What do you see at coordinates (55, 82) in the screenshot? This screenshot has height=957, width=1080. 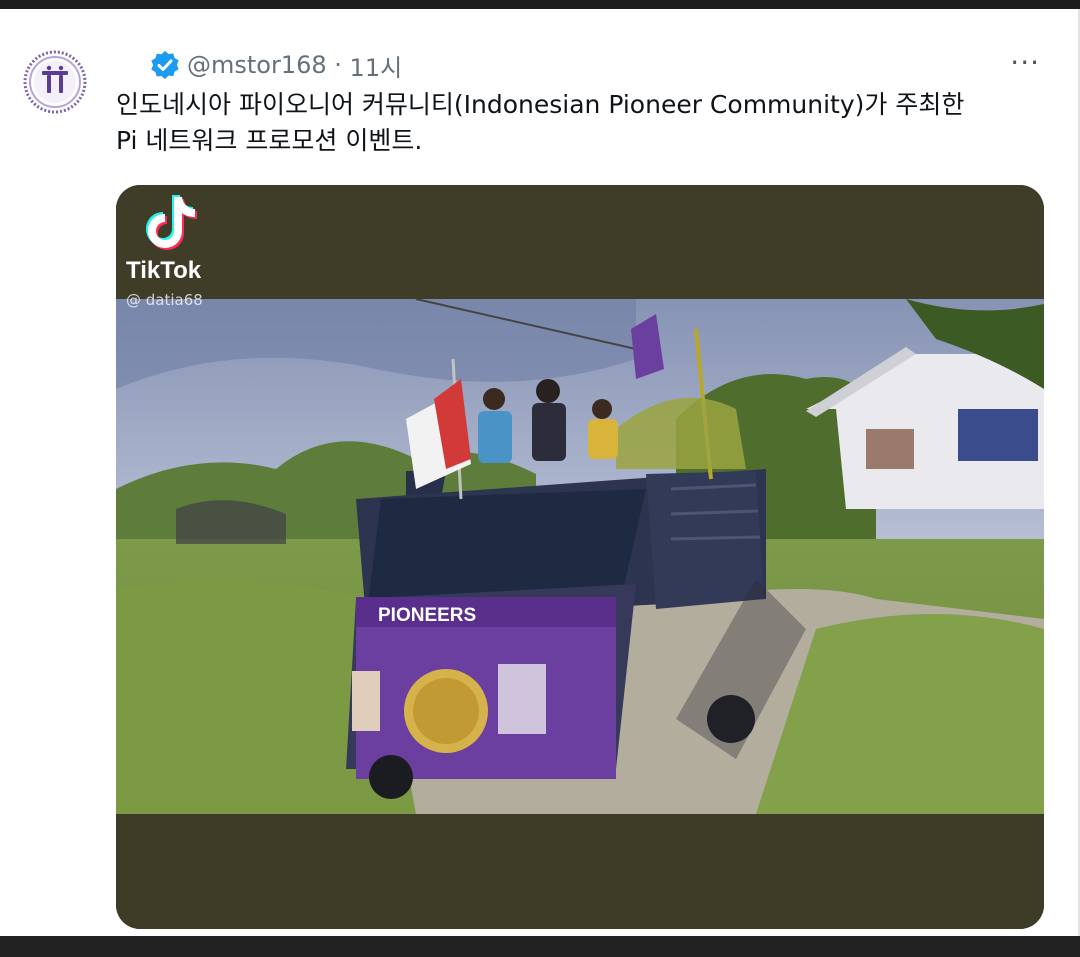 I see `avatar` at bounding box center [55, 82].